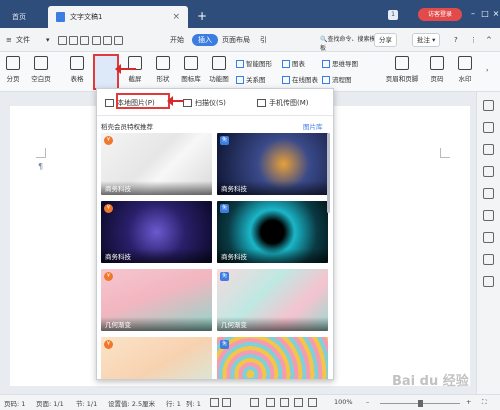 The height and width of the screenshot is (410, 500). I want to click on header-footer-button: 页眉和页脚, so click(402, 69).